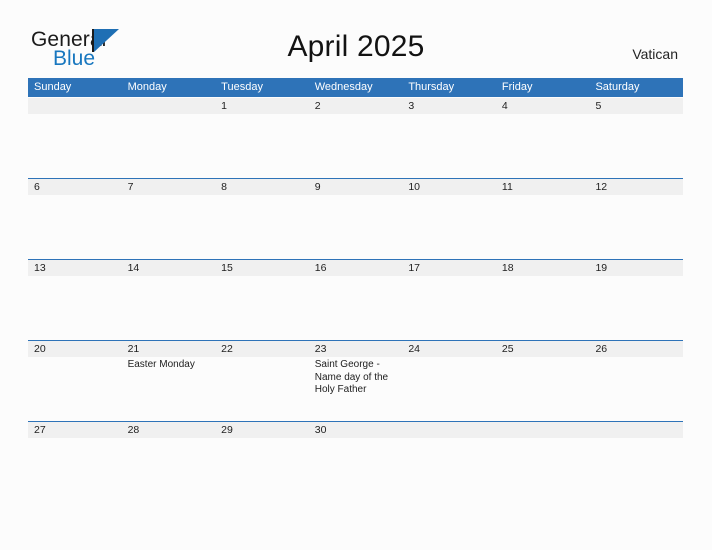 Image resolution: width=712 pixels, height=550 pixels. I want to click on day-number: 11, so click(507, 187).